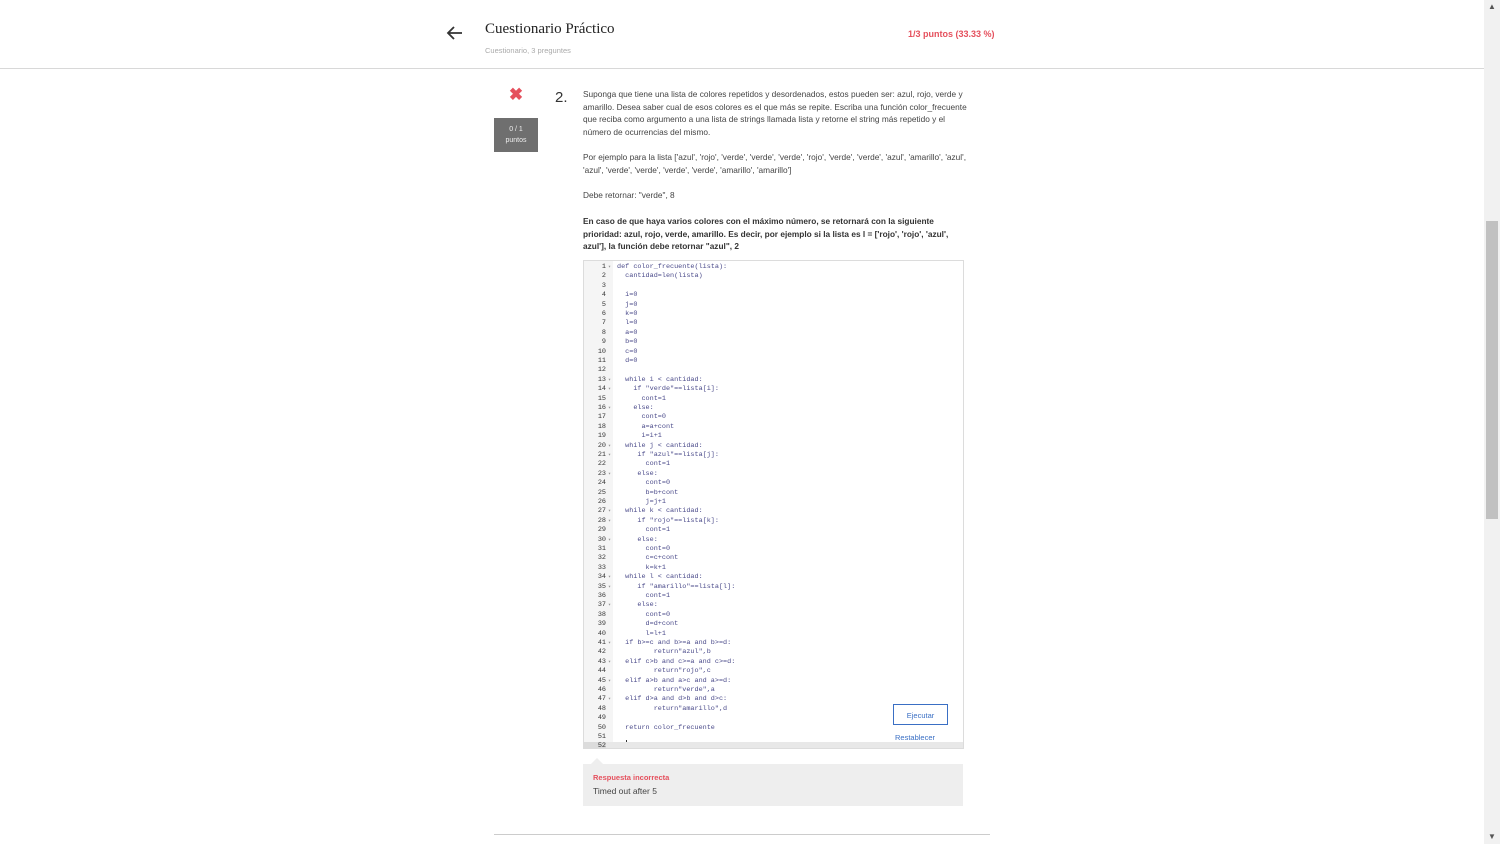 This screenshot has width=1500, height=844. Describe the element at coordinates (773, 615) in the screenshot. I see `code-line: 38 cont=0` at that location.